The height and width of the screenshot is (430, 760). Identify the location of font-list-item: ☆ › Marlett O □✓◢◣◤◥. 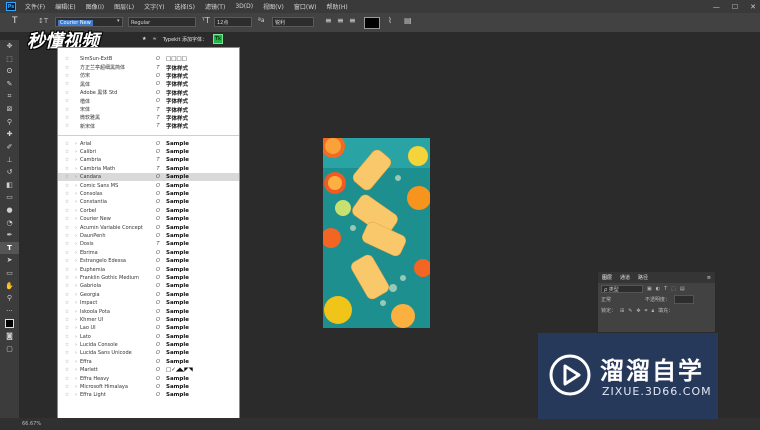
(148, 370).